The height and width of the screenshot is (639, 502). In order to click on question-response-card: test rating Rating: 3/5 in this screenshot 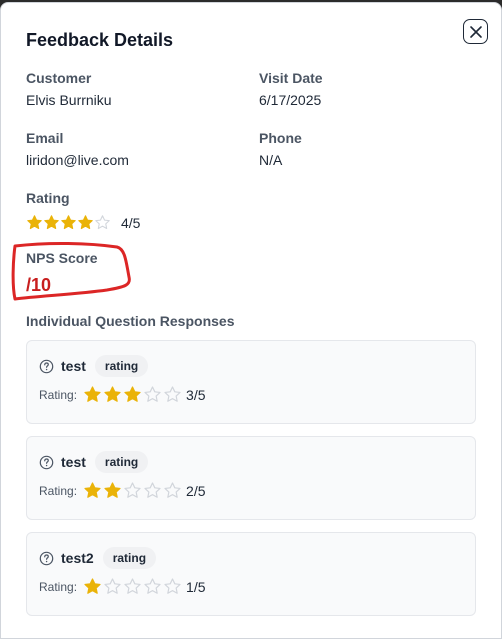, I will do `click(251, 382)`.